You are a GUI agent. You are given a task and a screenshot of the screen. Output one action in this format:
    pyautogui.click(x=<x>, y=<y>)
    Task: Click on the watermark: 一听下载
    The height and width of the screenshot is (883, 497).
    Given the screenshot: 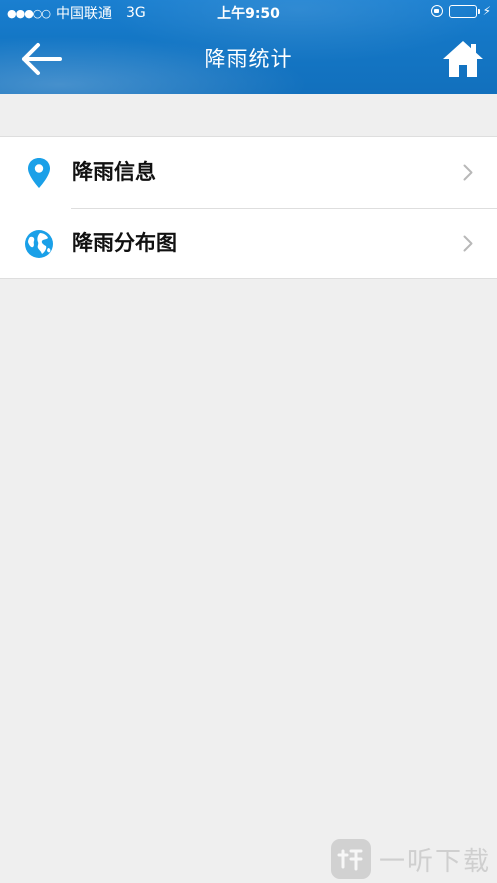 What is the action you would take?
    pyautogui.click(x=410, y=859)
    